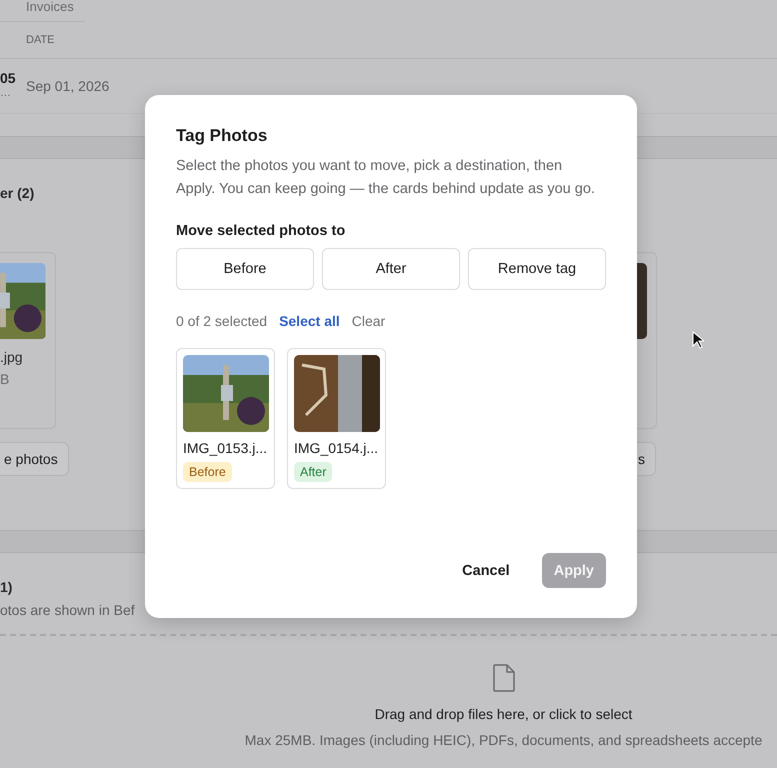  I want to click on select-all-link: Select all, so click(309, 321).